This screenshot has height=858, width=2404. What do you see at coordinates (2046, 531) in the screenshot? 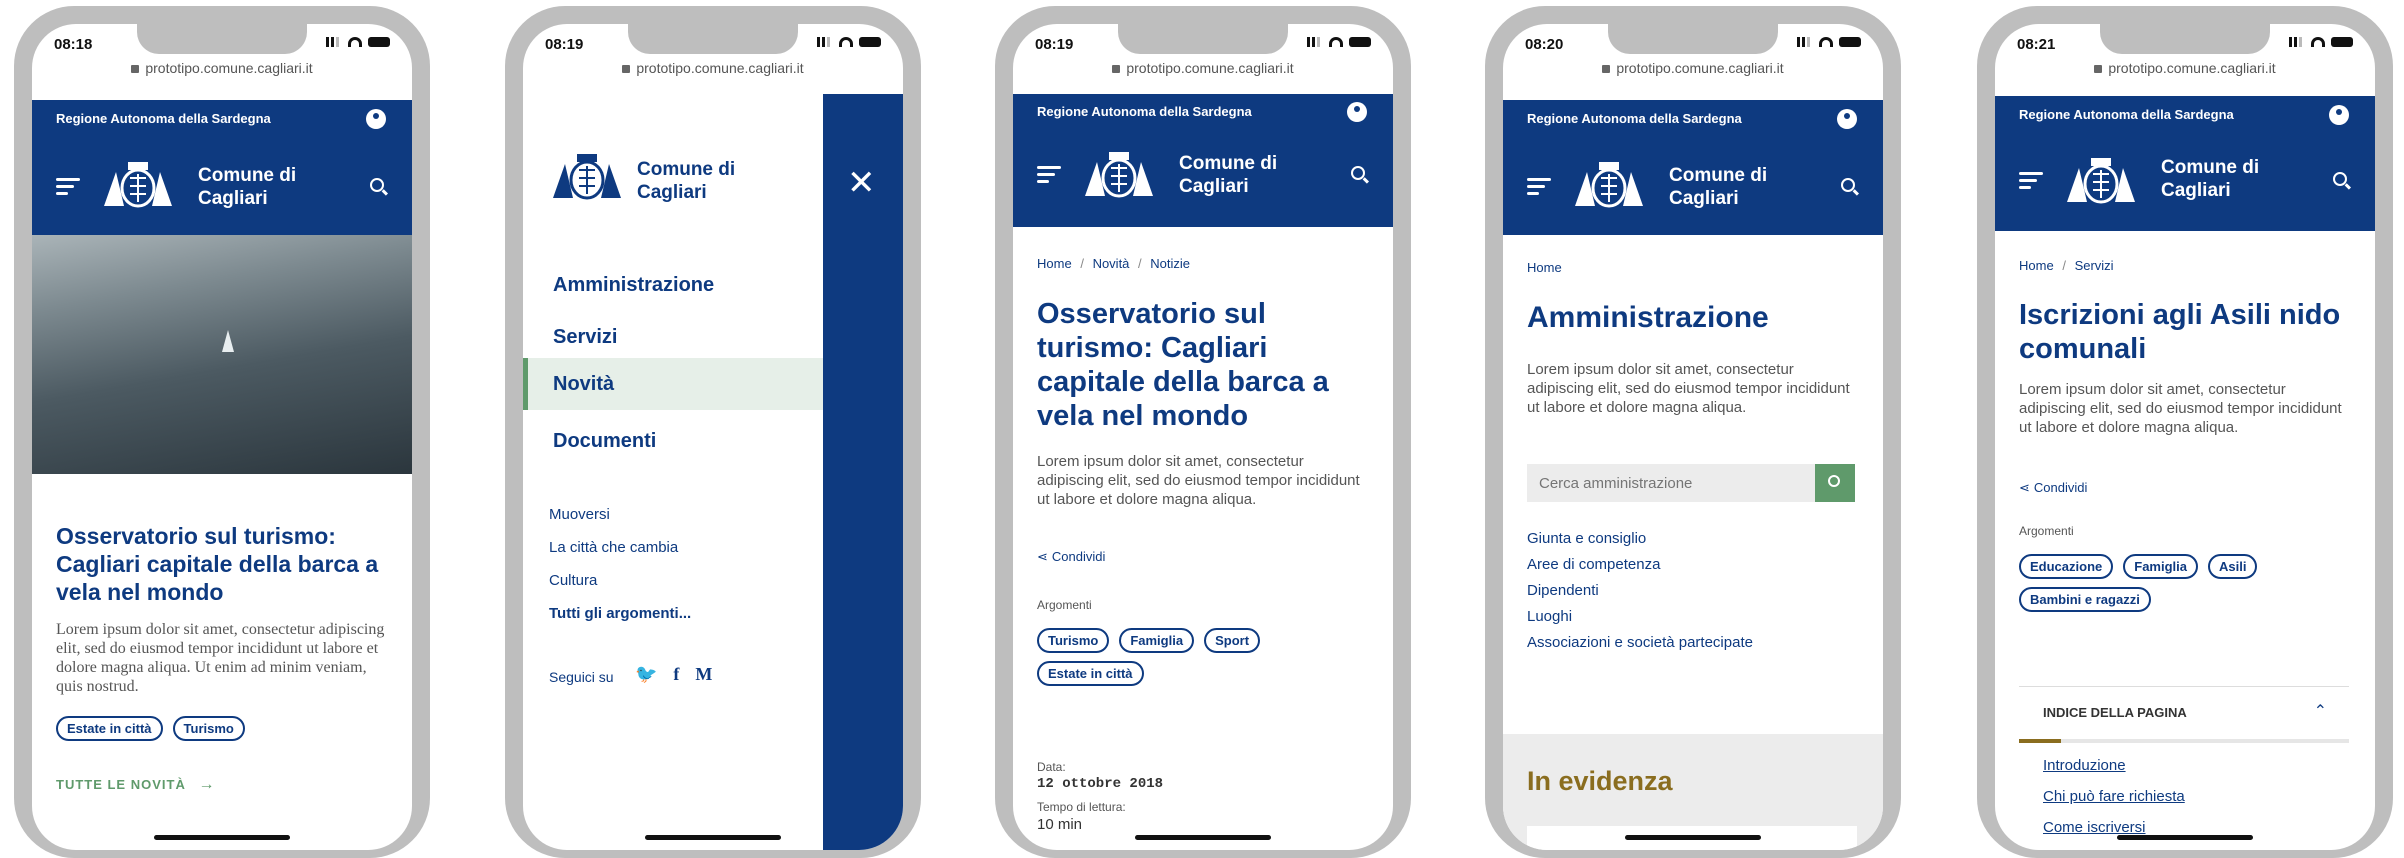
I see `topics-label: Argomenti` at bounding box center [2046, 531].